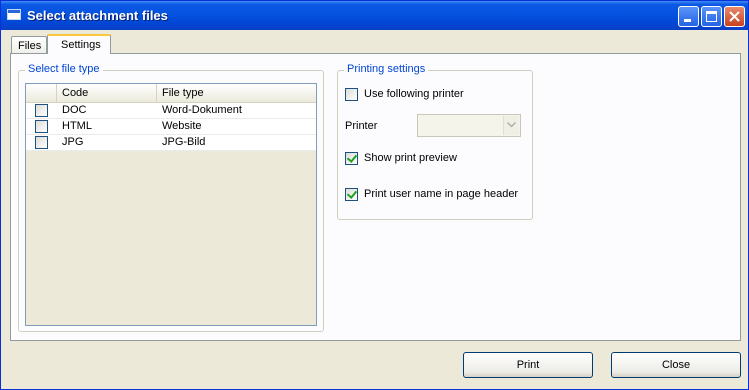  Describe the element at coordinates (688, 16) in the screenshot. I see `minimize-button` at that location.